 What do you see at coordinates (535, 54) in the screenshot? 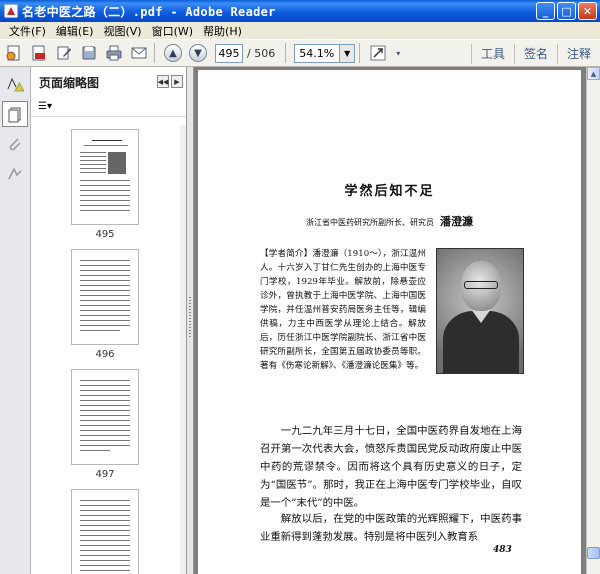
I see `sign-button: 签名` at bounding box center [535, 54].